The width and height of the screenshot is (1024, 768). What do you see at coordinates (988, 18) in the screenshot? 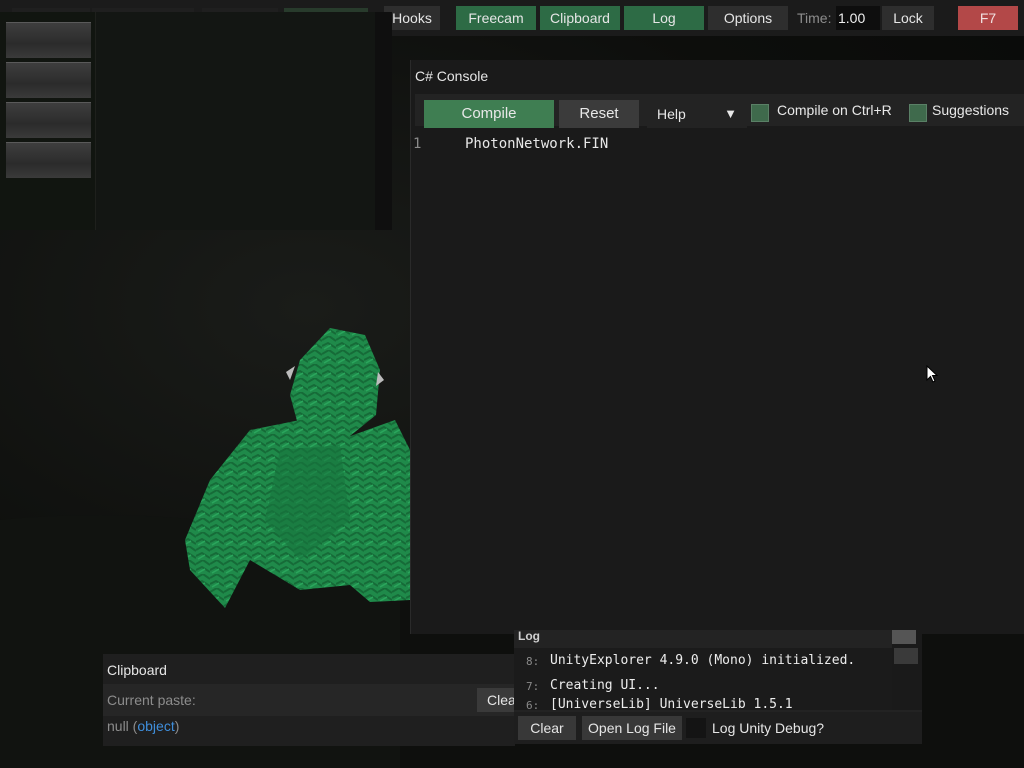
I see `hotkey-f7-button: F7` at bounding box center [988, 18].